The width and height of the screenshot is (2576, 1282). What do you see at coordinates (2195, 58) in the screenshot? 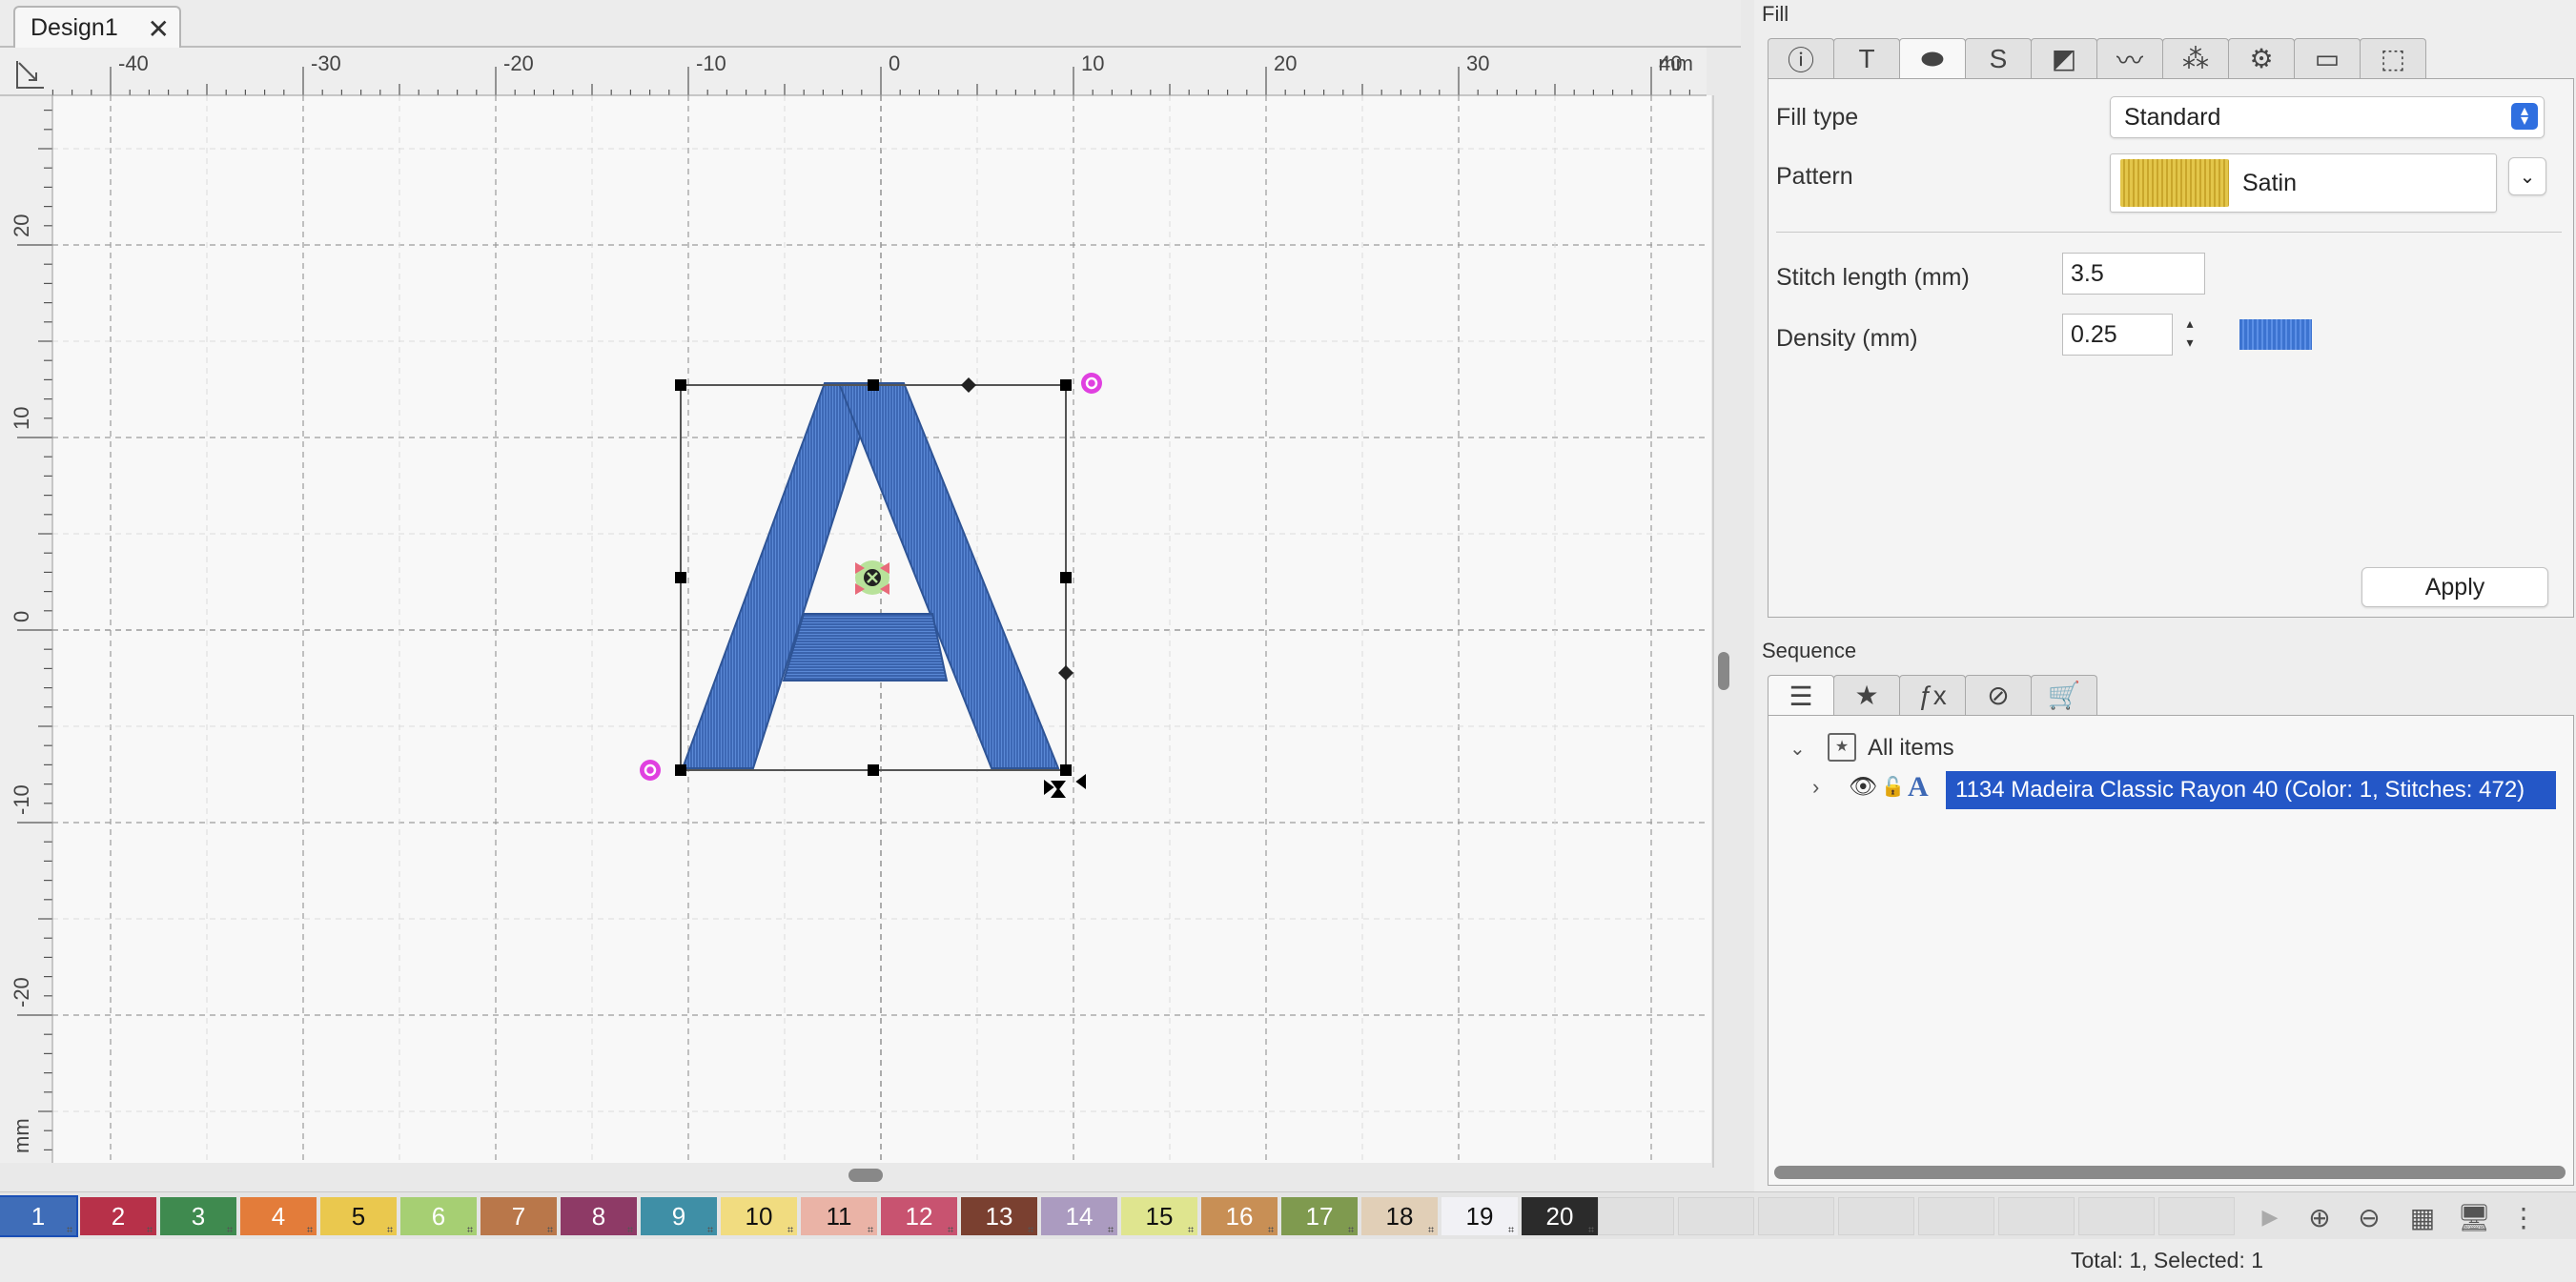
I see `stitch-icon: ⁂` at bounding box center [2195, 58].